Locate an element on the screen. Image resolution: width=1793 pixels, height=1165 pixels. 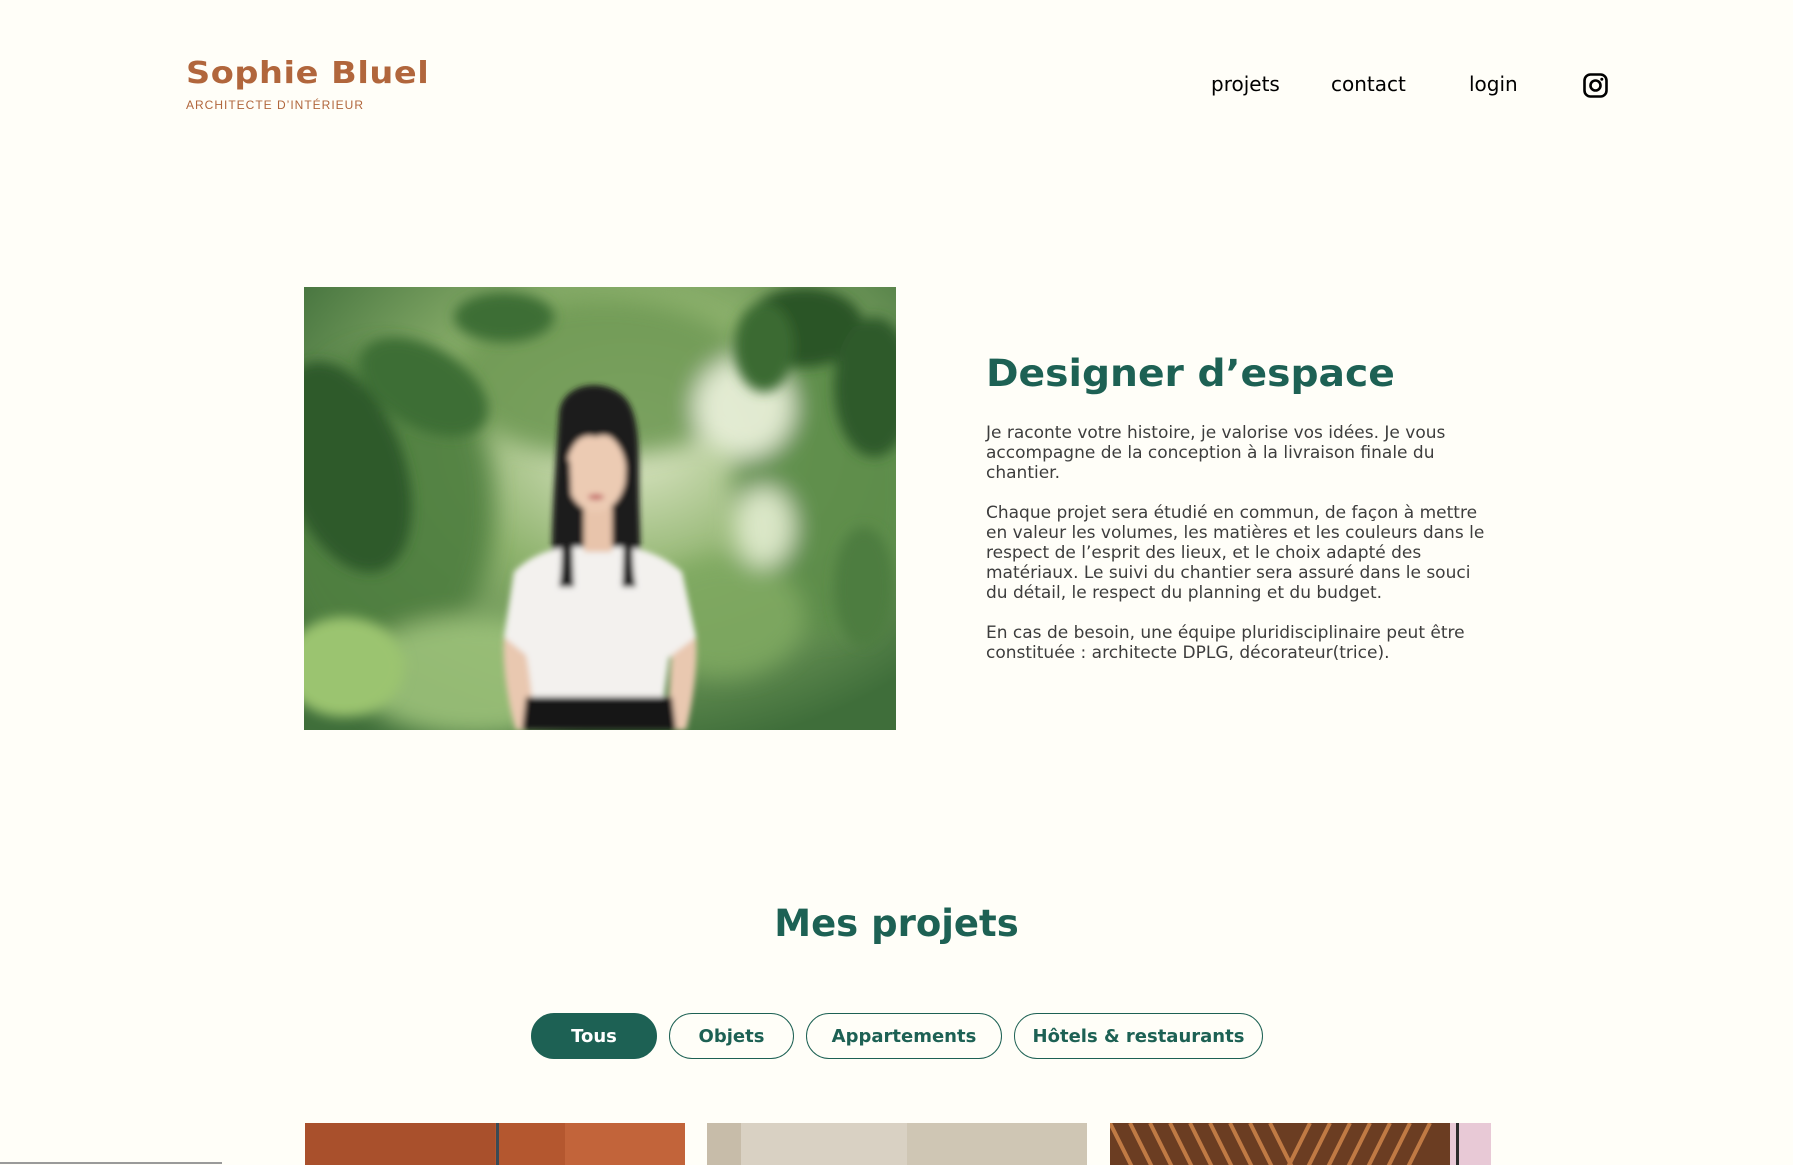
sophie-bluel-portrait is located at coordinates (600, 508).